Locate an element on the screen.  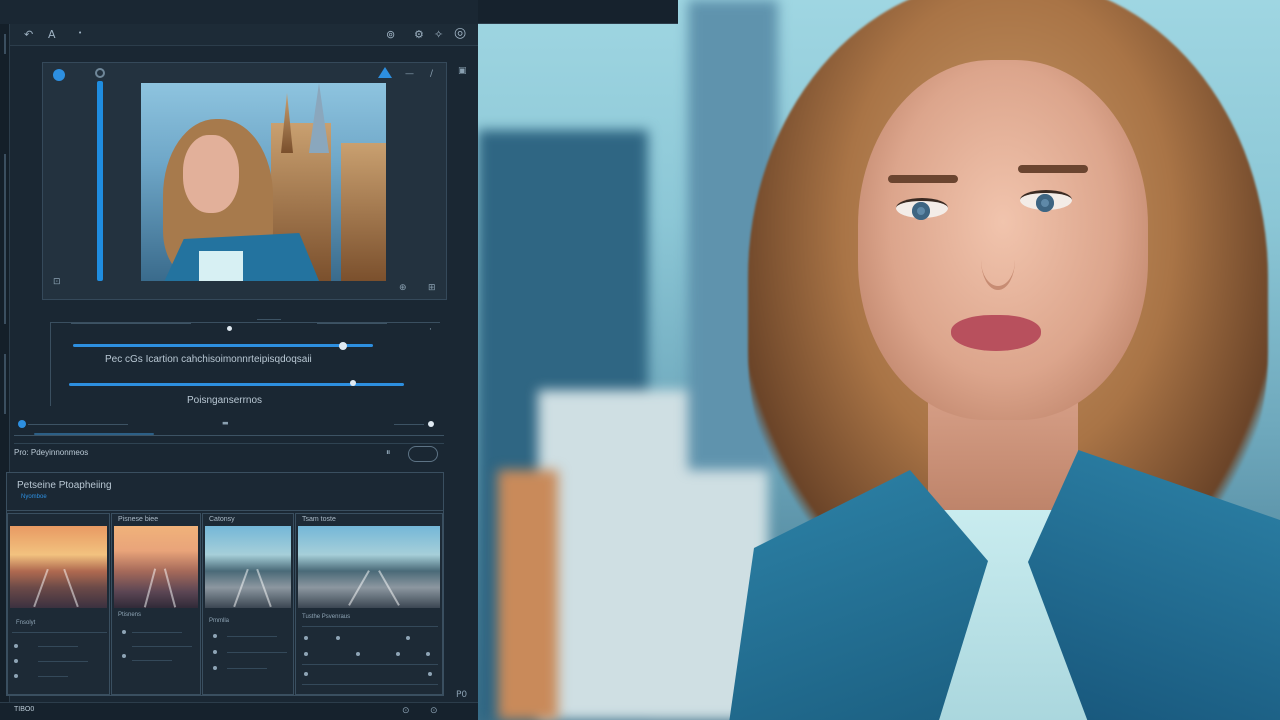
undo-icon: ↶ is located at coordinates (28, 35).